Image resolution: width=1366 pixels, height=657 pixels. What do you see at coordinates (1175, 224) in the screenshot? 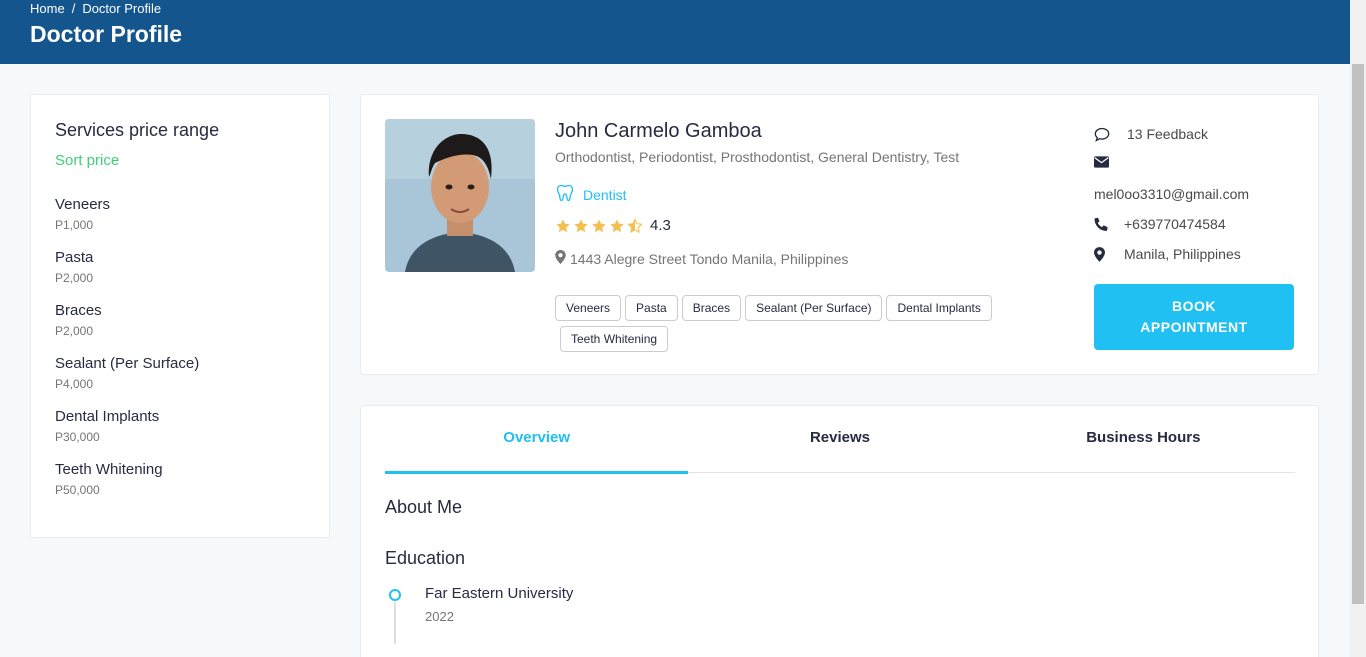
I see `phone-text: +639770474584` at bounding box center [1175, 224].